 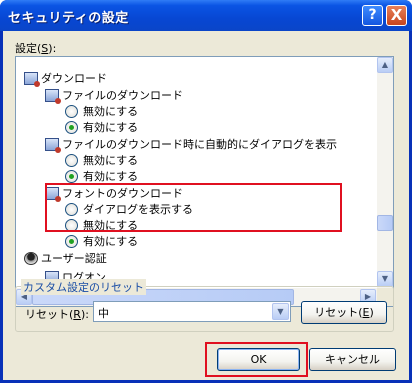 I want to click on highlight-box-ok, so click(x=256, y=359).